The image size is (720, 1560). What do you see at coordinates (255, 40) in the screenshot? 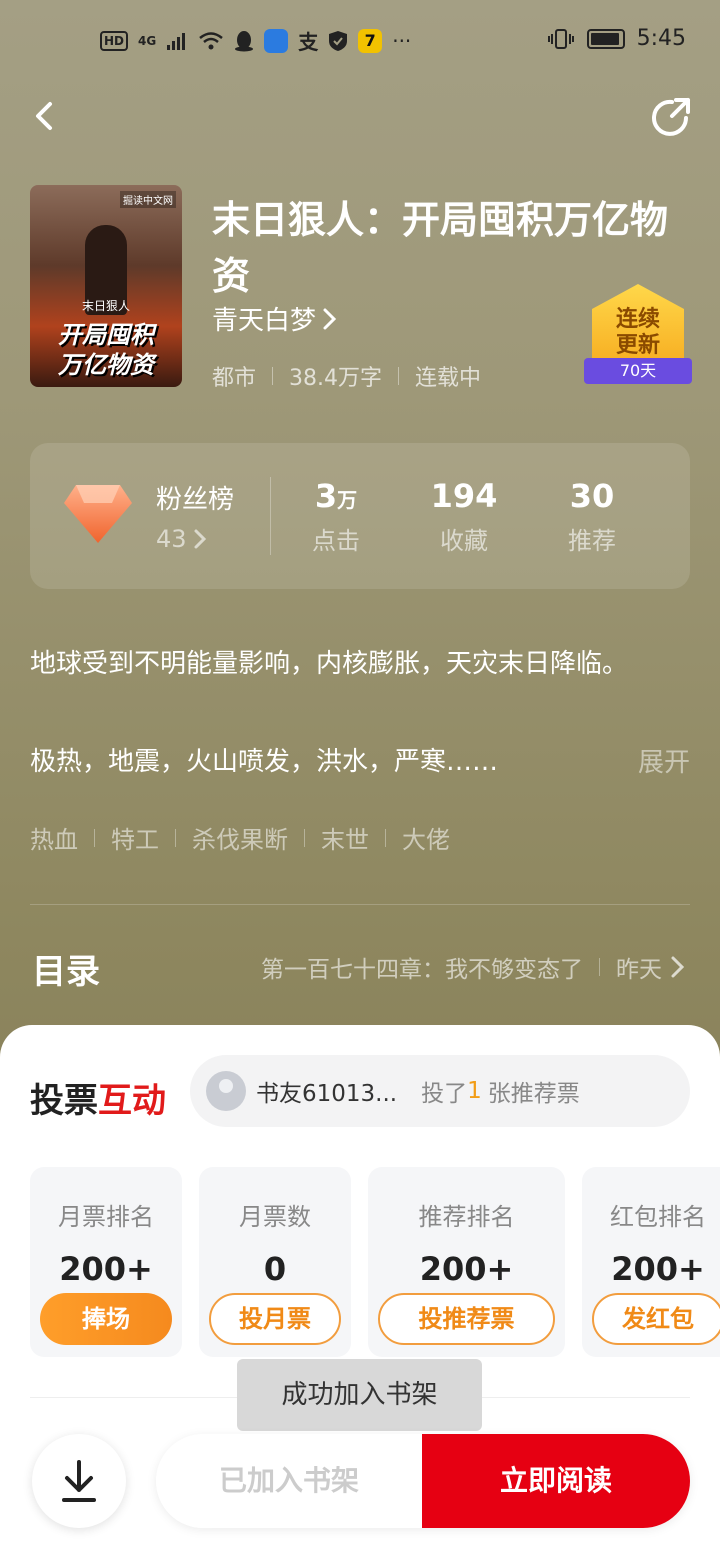
I see `status-icons-left: HD 4G 支 7 ···` at bounding box center [255, 40].